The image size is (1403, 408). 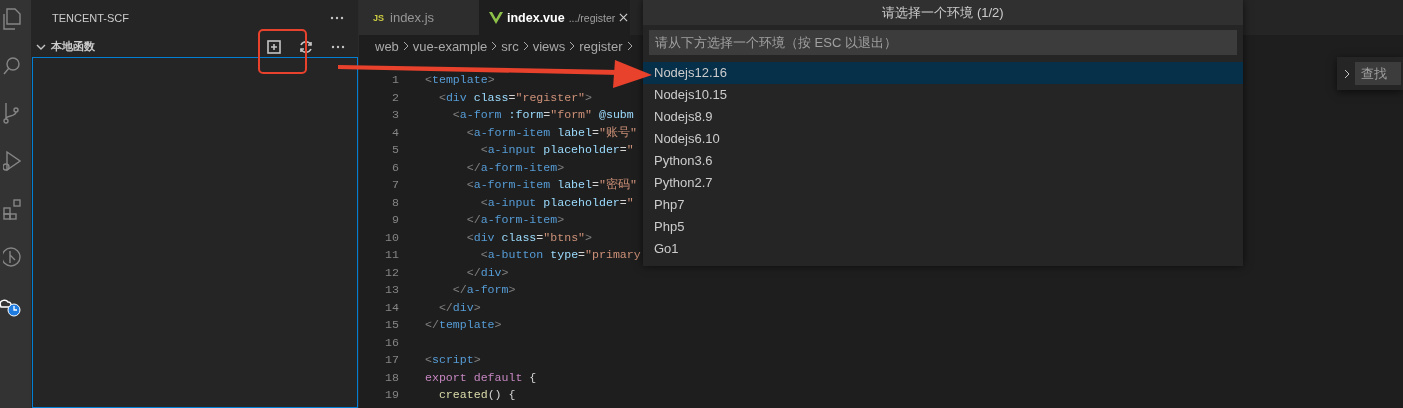 I want to click on line-number: 11, so click(x=391, y=255).